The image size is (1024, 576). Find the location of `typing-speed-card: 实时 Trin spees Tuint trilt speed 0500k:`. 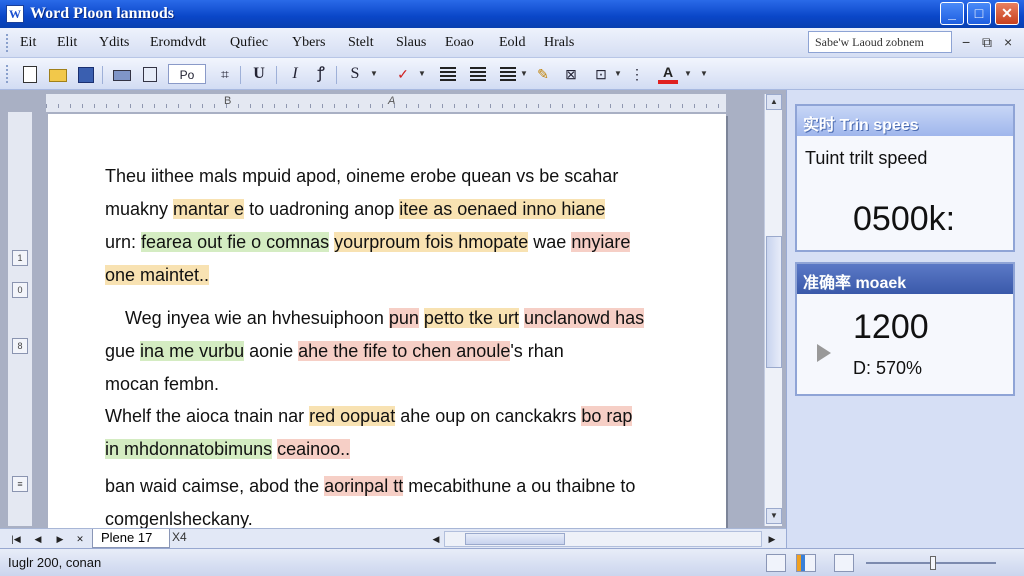

typing-speed-card: 实时 Trin spees Tuint trilt speed 0500k: is located at coordinates (905, 178).